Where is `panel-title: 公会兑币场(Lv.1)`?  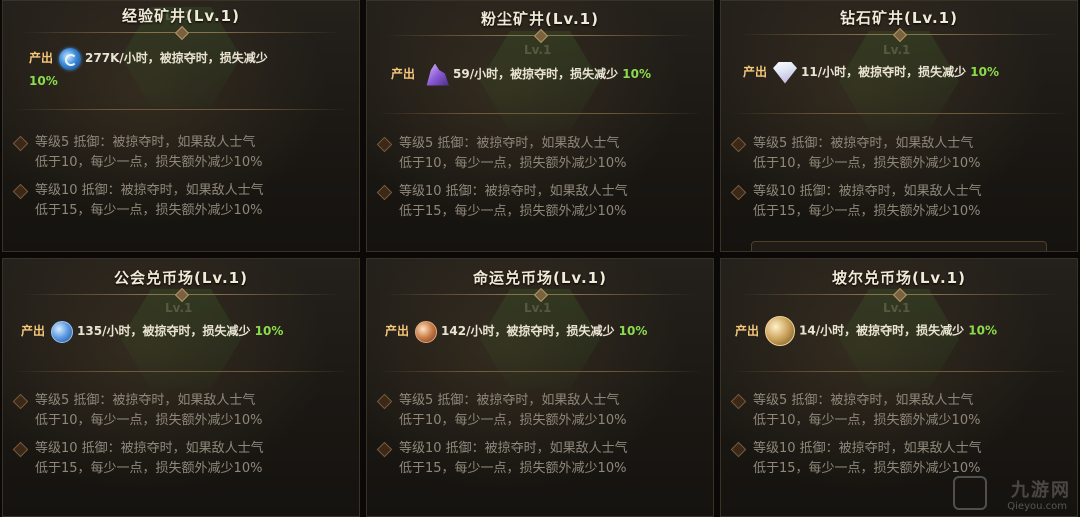 panel-title: 公会兑币场(Lv.1) is located at coordinates (181, 278).